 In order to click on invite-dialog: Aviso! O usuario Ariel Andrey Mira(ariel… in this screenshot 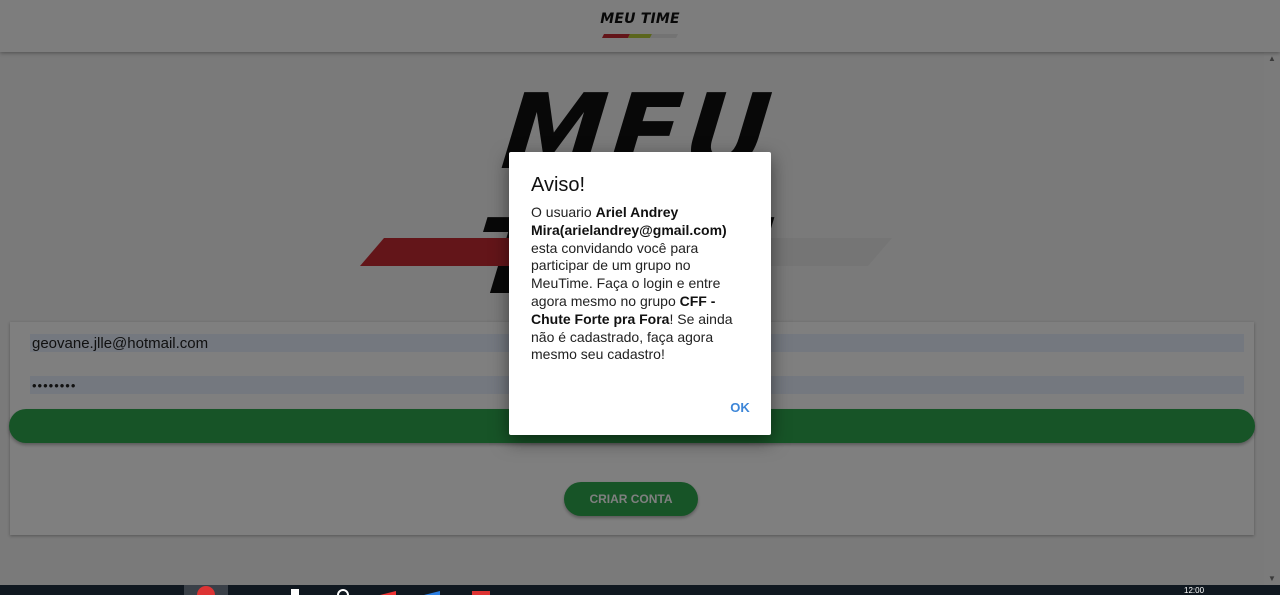, I will do `click(640, 293)`.